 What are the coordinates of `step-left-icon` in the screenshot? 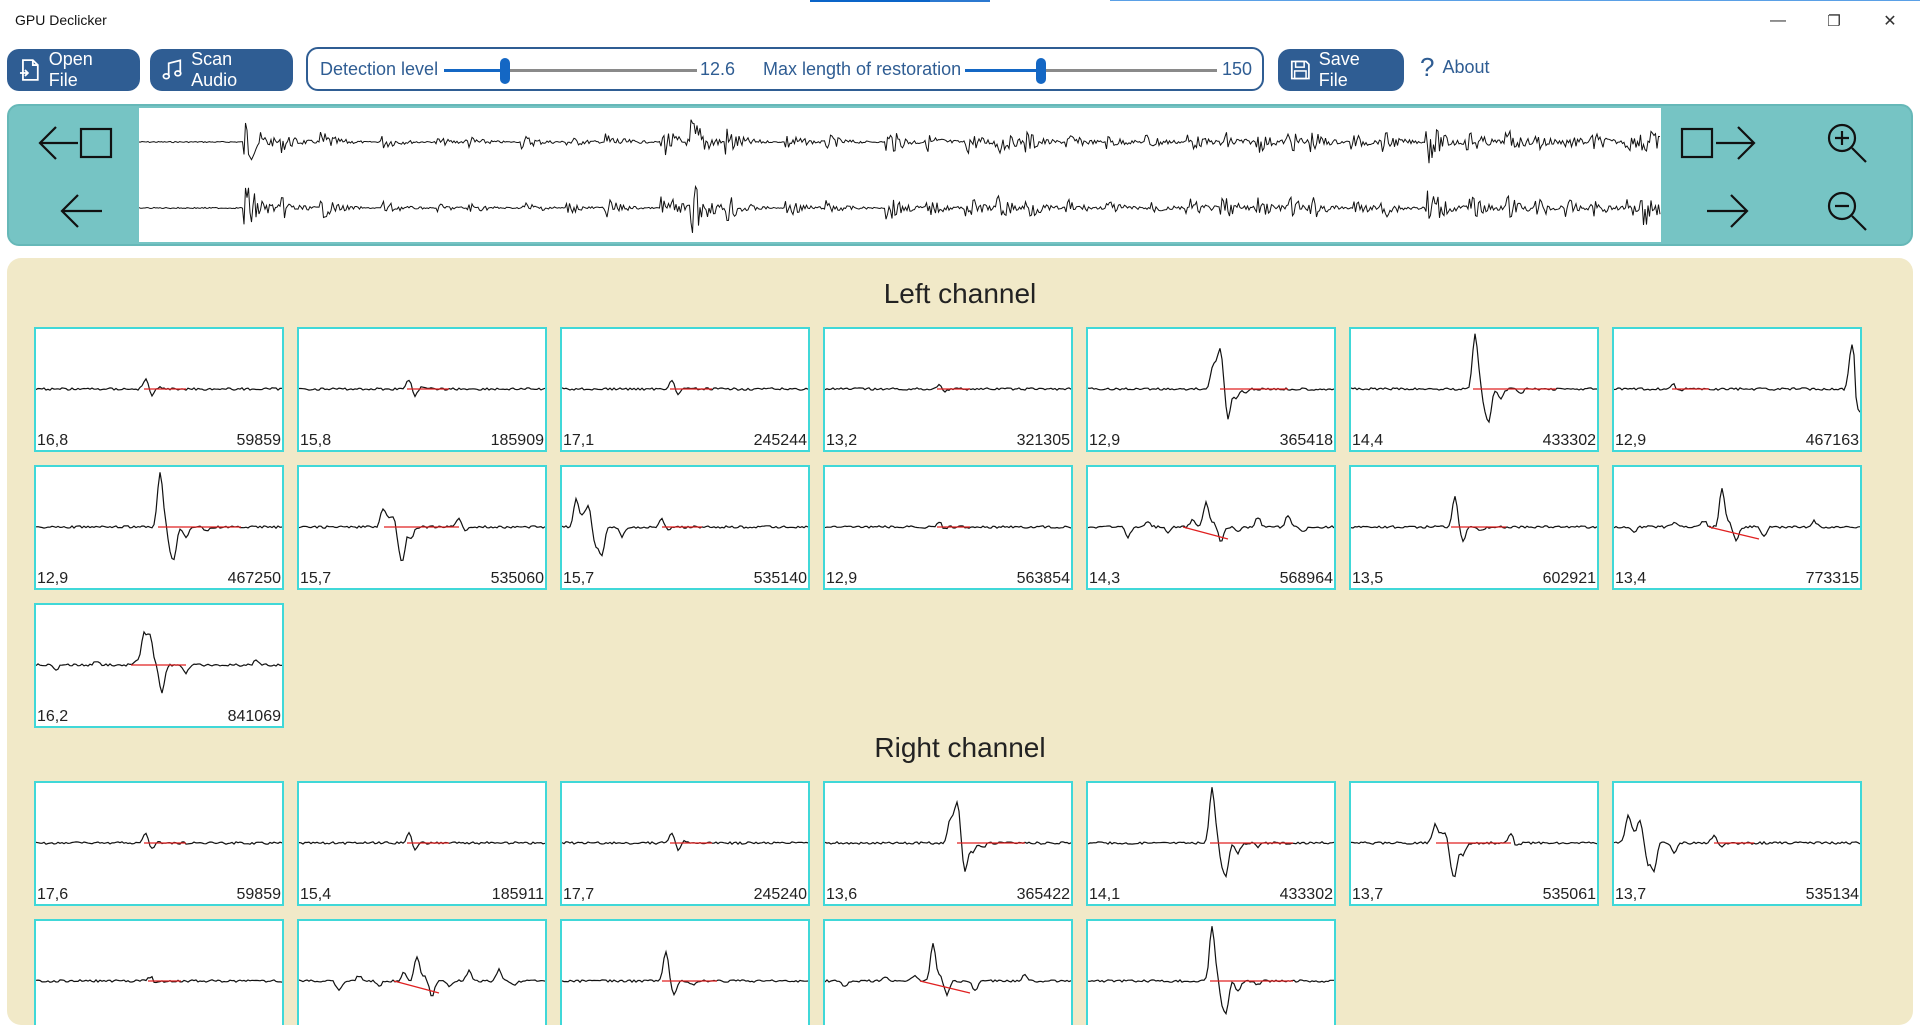 It's located at (81, 211).